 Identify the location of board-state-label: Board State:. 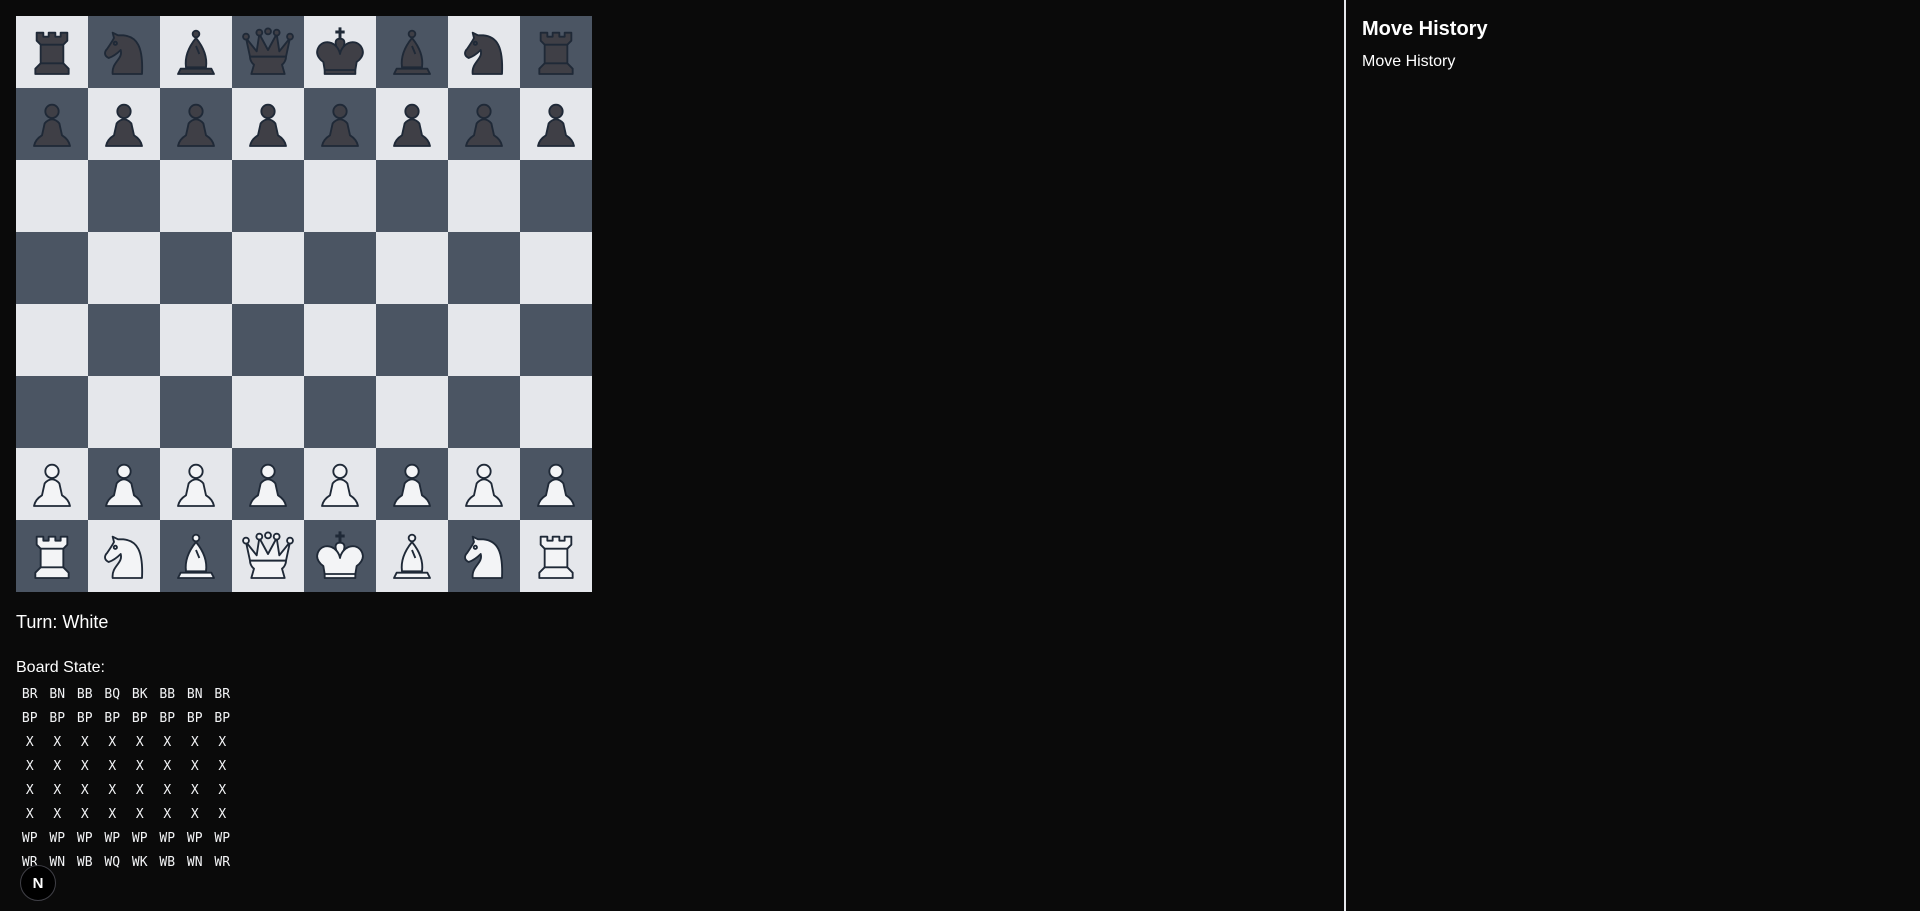
(60, 667).